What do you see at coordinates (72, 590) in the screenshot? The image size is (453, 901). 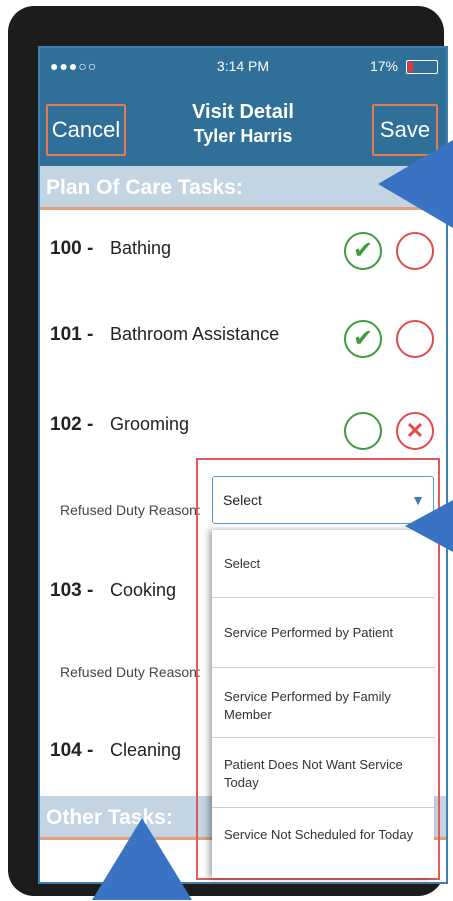 I see `task-number: 103 -` at bounding box center [72, 590].